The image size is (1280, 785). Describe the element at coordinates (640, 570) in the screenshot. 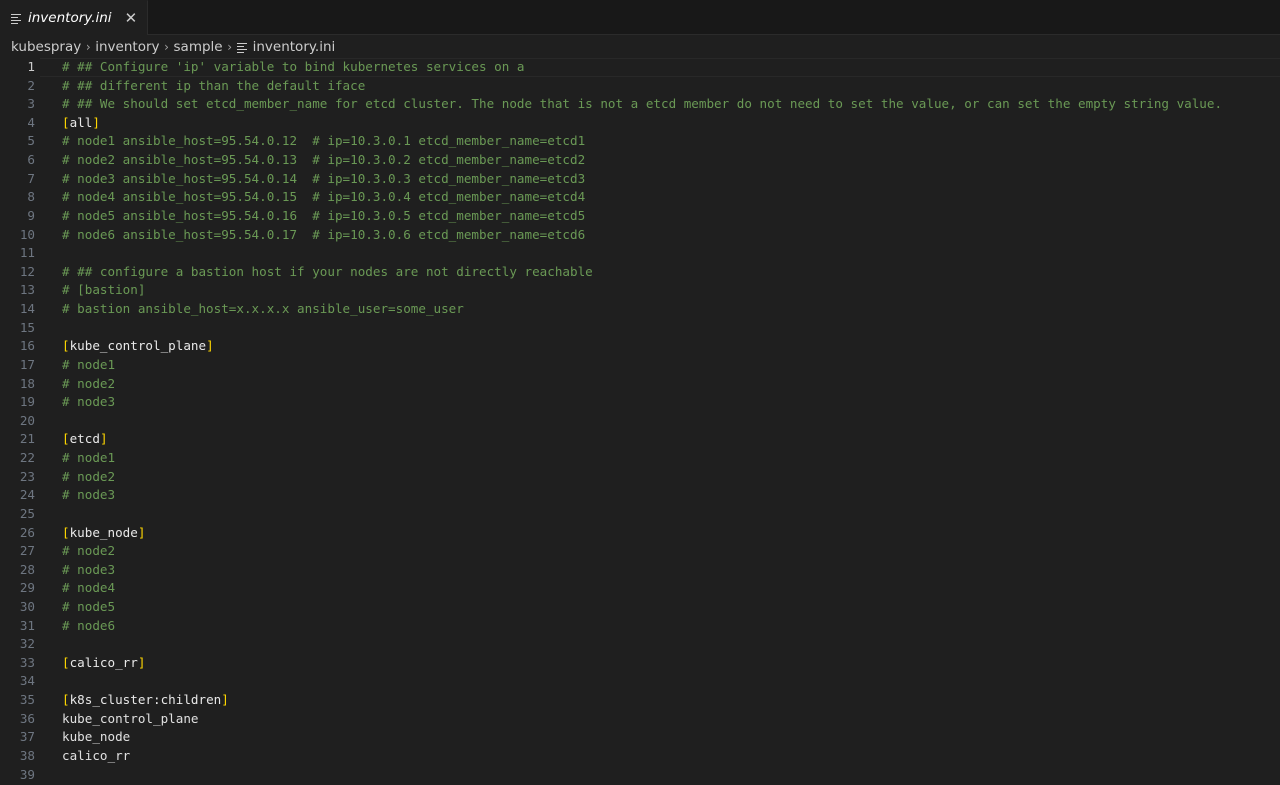

I see `code-line: 28 # node3` at that location.